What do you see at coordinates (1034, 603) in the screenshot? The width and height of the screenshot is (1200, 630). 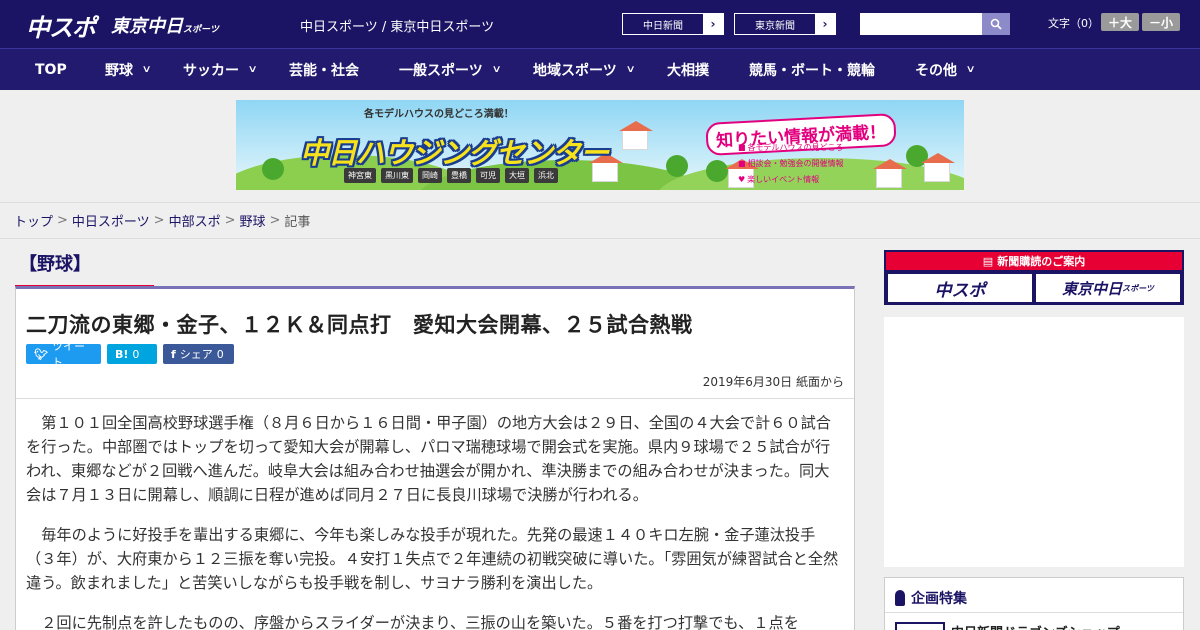 I see `feature-box: 企画特集 中日新聞ドラゴンズショップ` at bounding box center [1034, 603].